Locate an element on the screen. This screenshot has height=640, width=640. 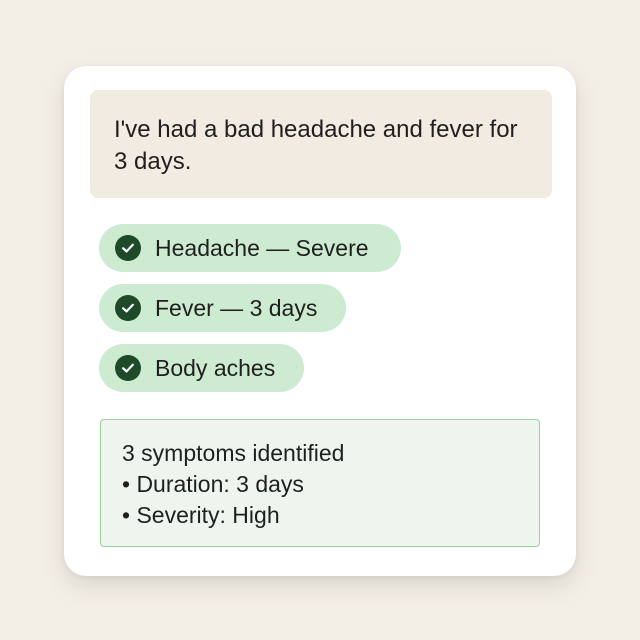
symptom-chip-body-aches: Body aches is located at coordinates (201, 368).